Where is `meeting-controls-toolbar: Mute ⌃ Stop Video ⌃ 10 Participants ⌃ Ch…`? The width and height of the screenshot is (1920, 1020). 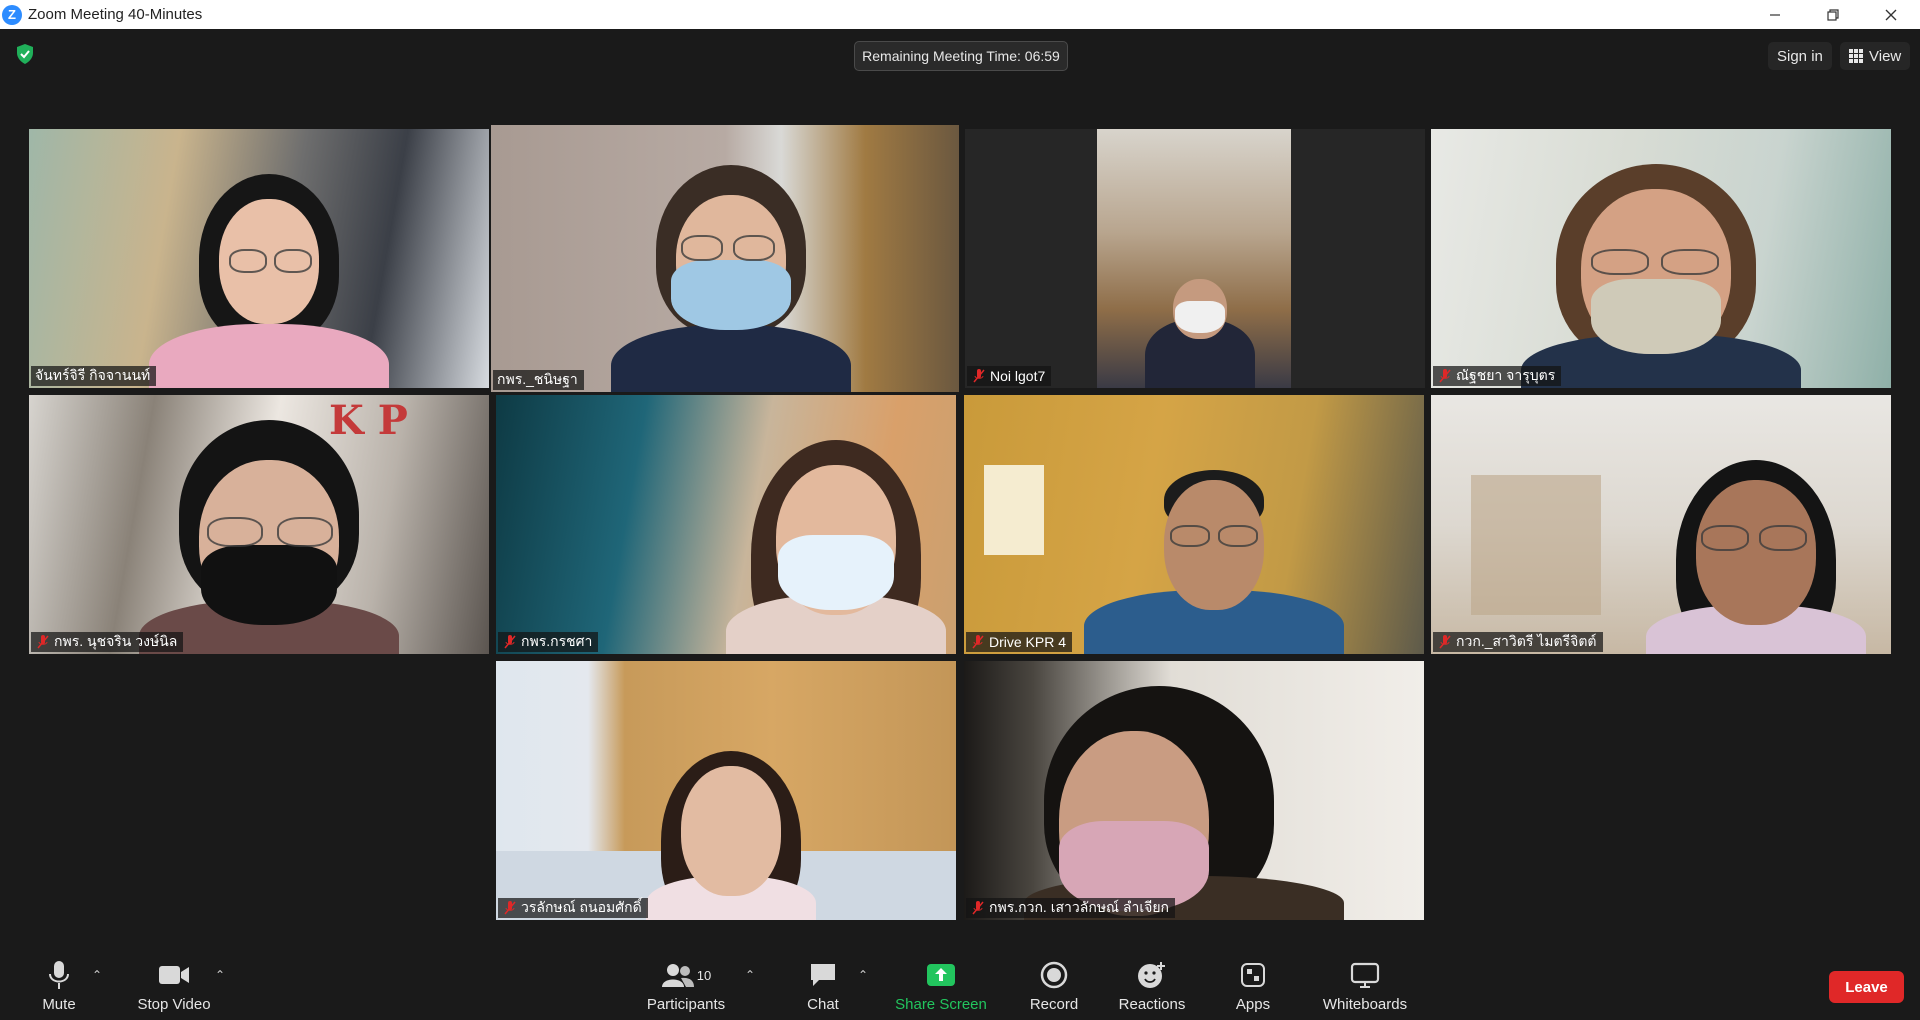
meeting-controls-toolbar: Mute ⌃ Stop Video ⌃ 10 Participants ⌃ Ch… is located at coordinates (960, 985).